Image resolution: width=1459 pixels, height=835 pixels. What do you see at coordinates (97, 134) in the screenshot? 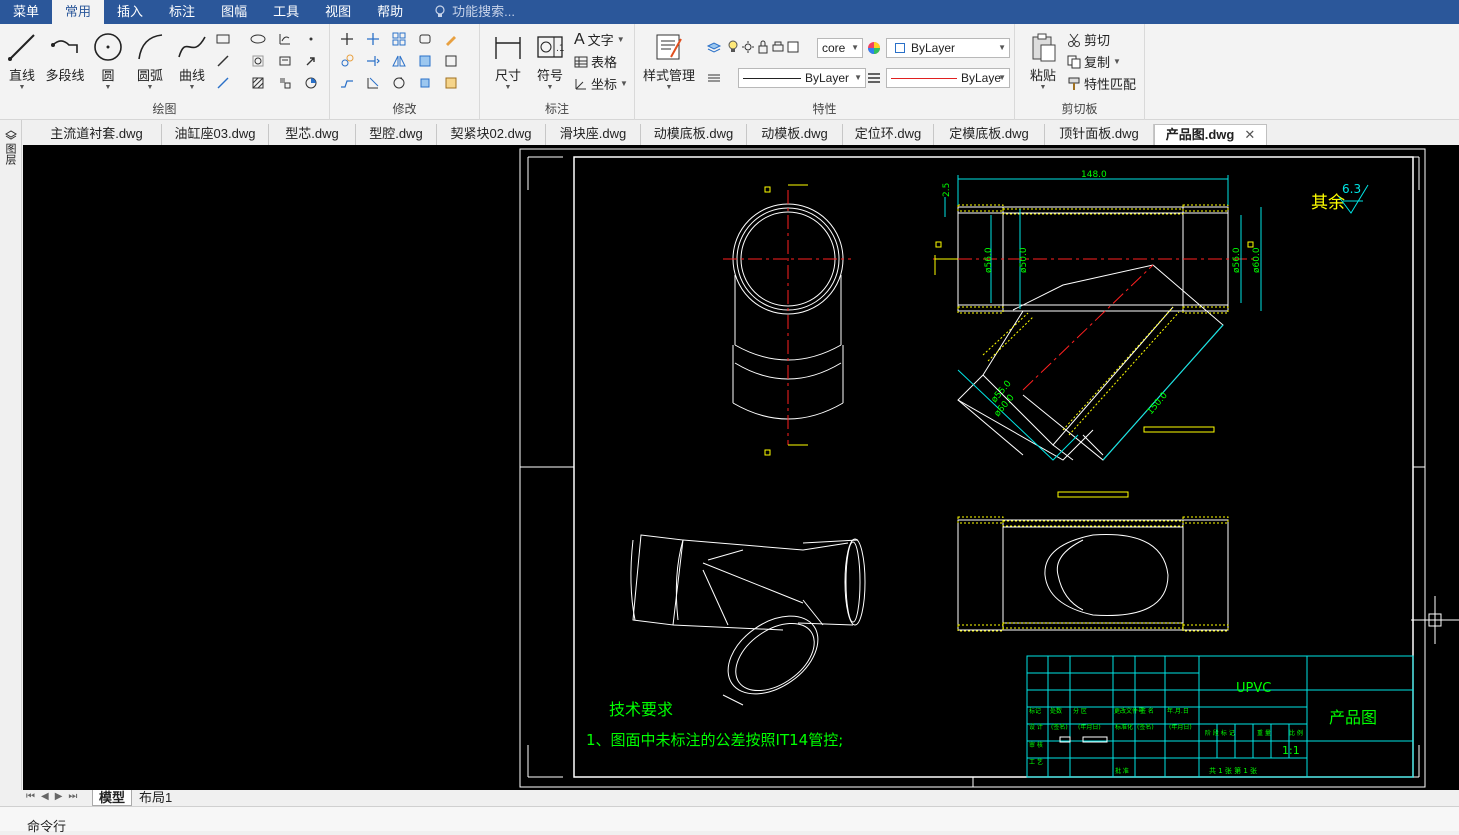
I see `document-tab: 主流道衬套.dwg` at bounding box center [97, 134].